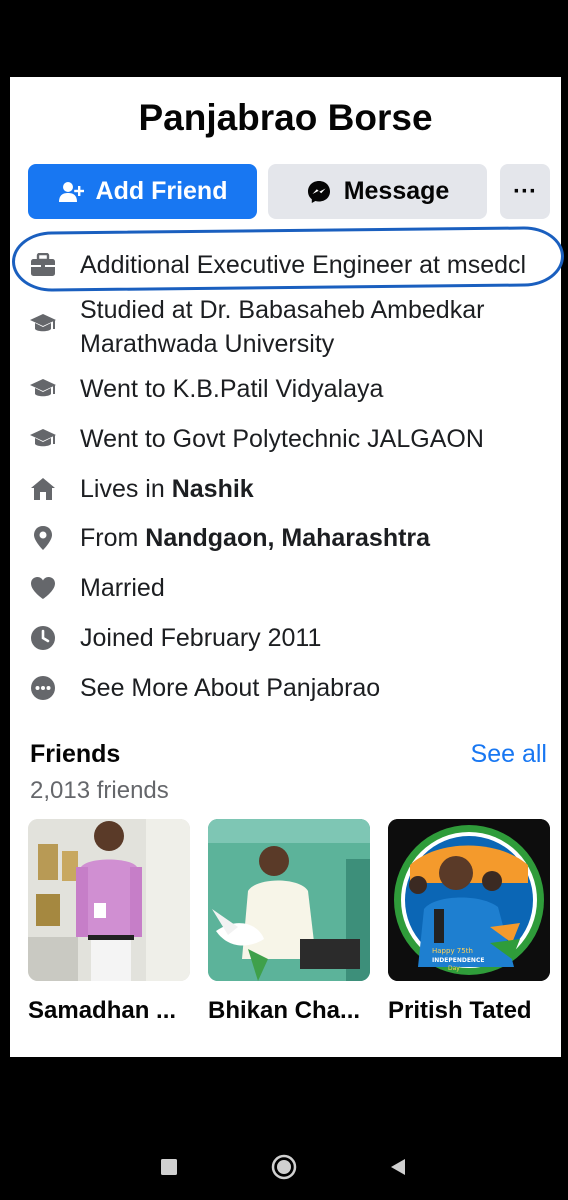  Describe the element at coordinates (319, 192) in the screenshot. I see `messenger-icon` at that location.